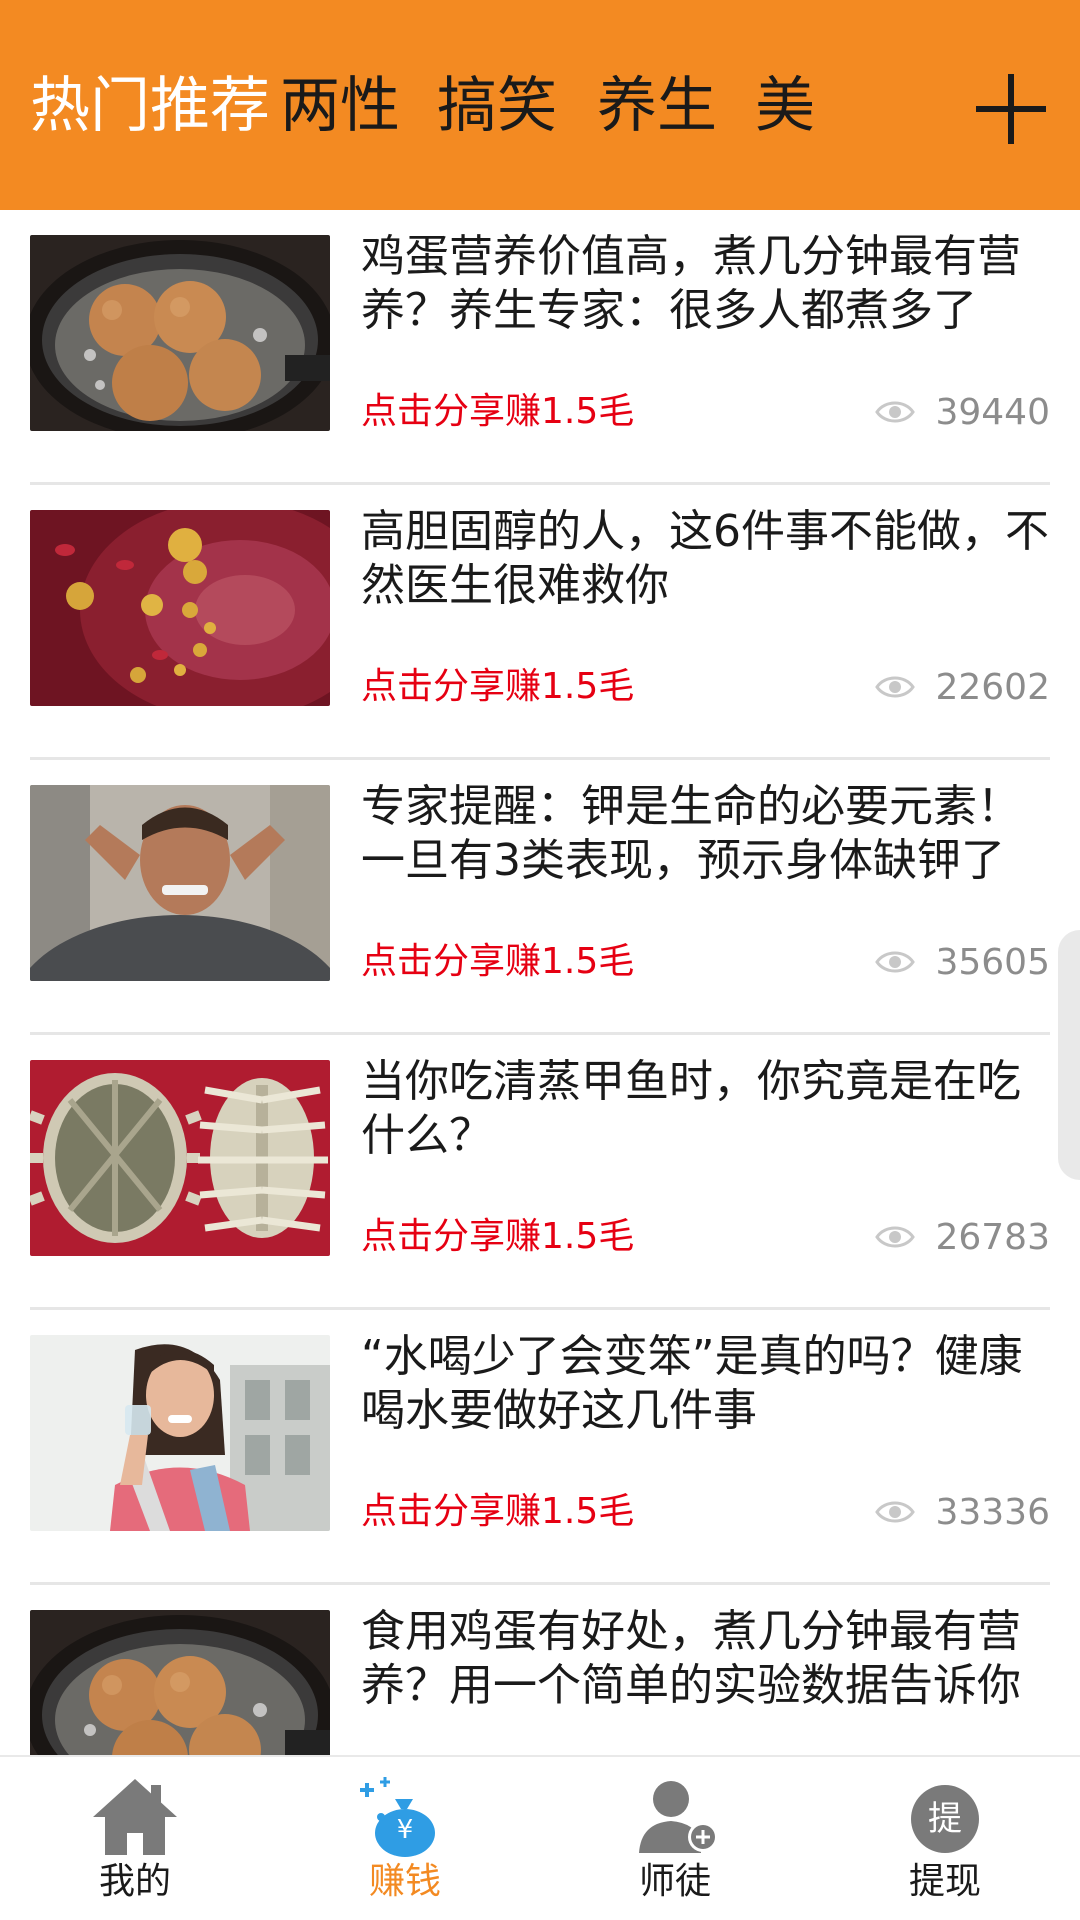 This screenshot has height=1920, width=1080. What do you see at coordinates (150, 106) in the screenshot?
I see `tab-hot-recommend: 热门推荐` at bounding box center [150, 106].